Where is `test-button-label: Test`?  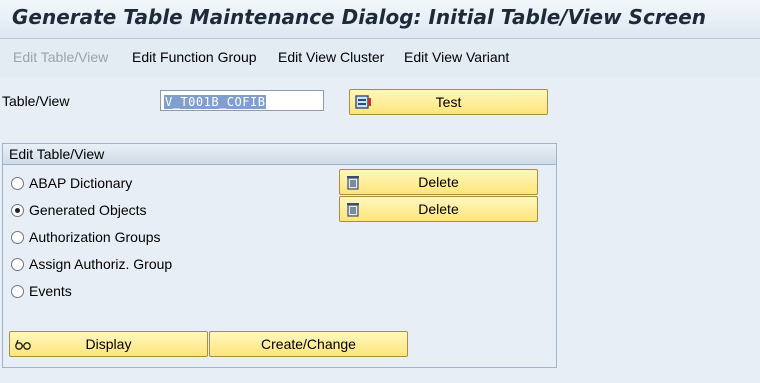
test-button-label: Test is located at coordinates (448, 102).